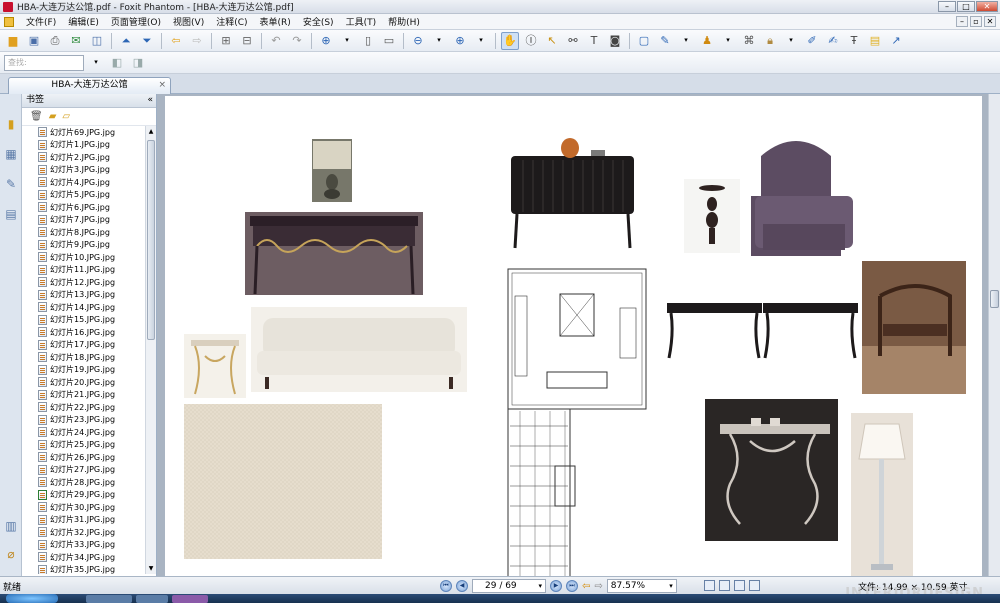 Image resolution: width=1000 pixels, height=603 pixels. I want to click on menu-file: 文件(F), so click(41, 21).